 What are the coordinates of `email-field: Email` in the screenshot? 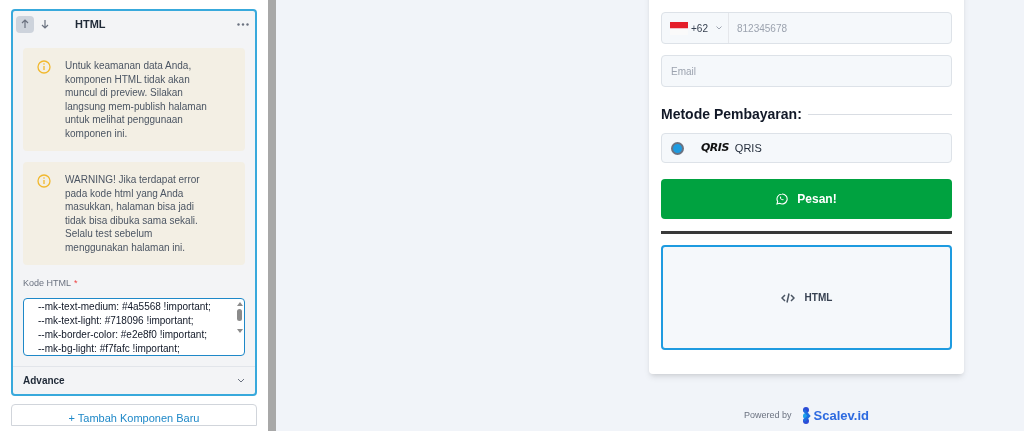 It's located at (806, 71).